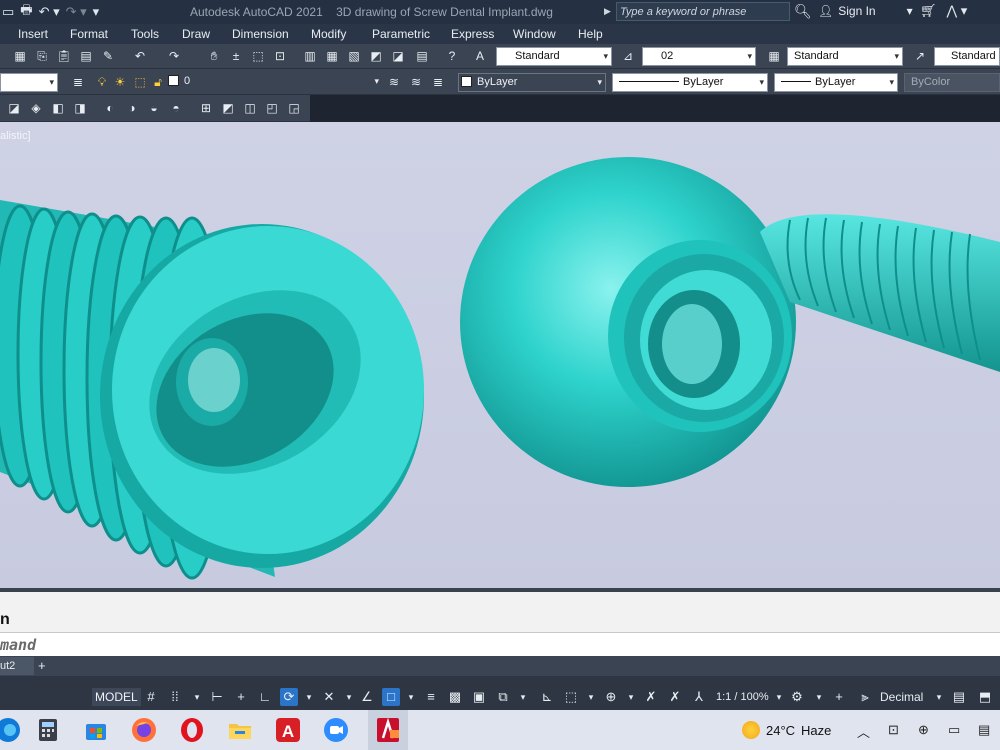 This screenshot has width=1000, height=750. What do you see at coordinates (260, 34) in the screenshot?
I see `menu-dimension: Dimension` at bounding box center [260, 34].